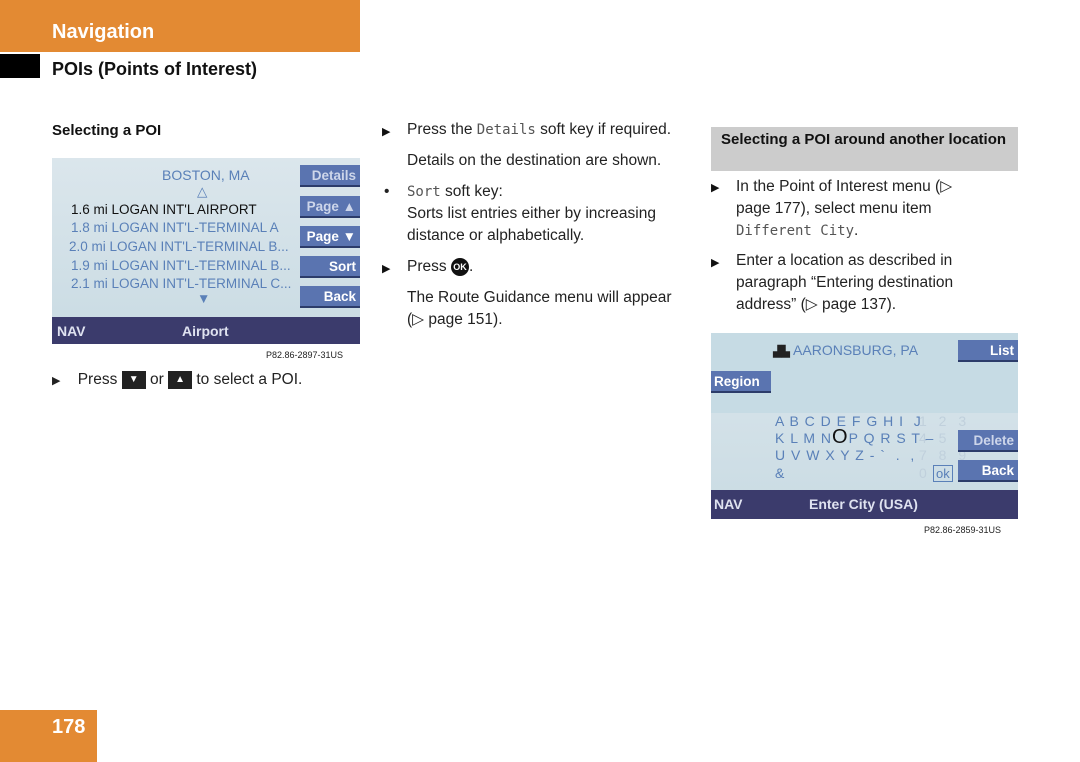  I want to click on down-key-icon: ▼, so click(133, 379).